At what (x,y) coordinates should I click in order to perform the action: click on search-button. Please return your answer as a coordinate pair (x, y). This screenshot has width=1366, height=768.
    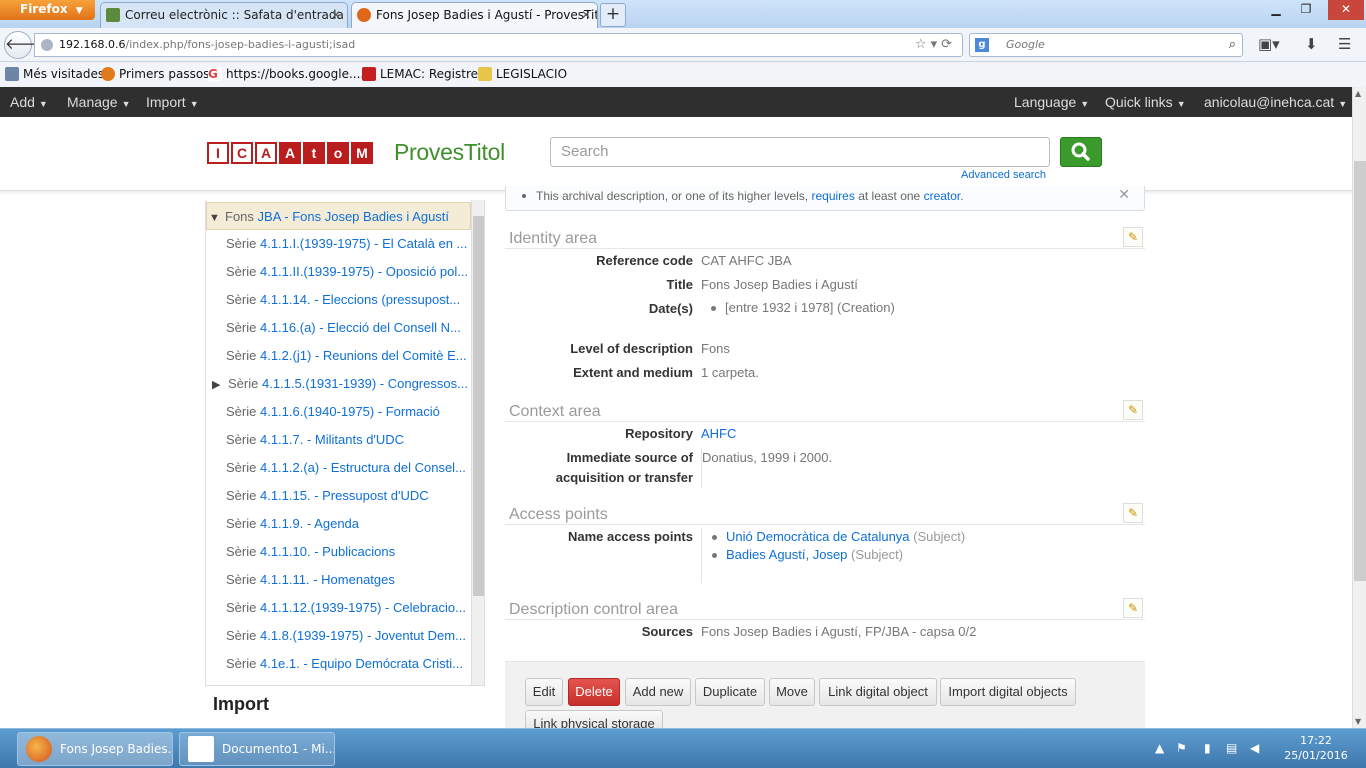
    Looking at the image, I should click on (1081, 152).